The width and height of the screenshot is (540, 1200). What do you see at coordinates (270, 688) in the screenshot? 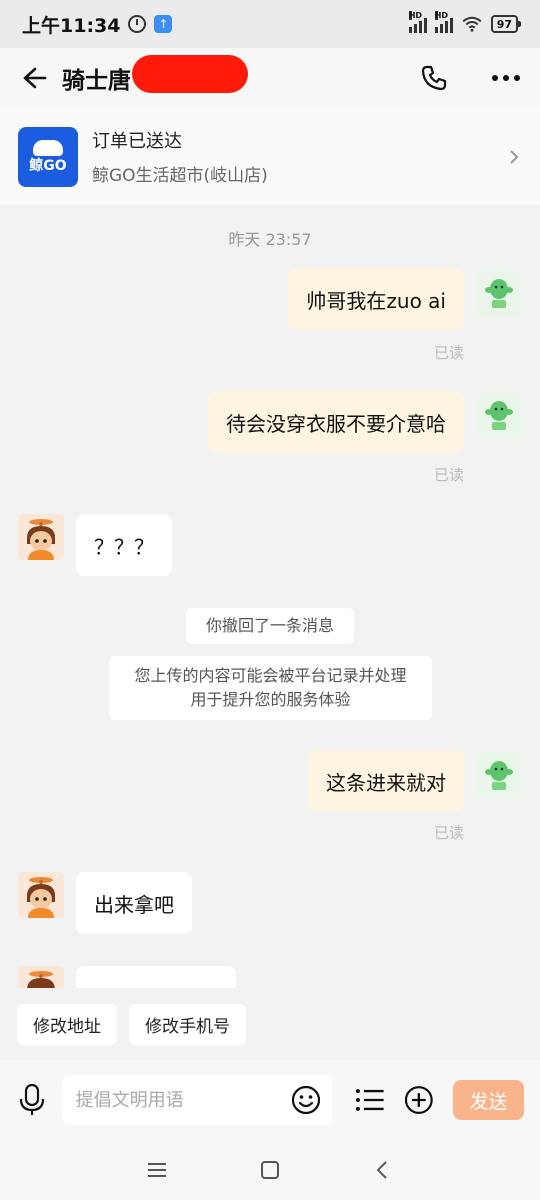
I see `privacy-notice: 您上传的内容可能会被平台记录并处理 用于提升您的服务体验` at bounding box center [270, 688].